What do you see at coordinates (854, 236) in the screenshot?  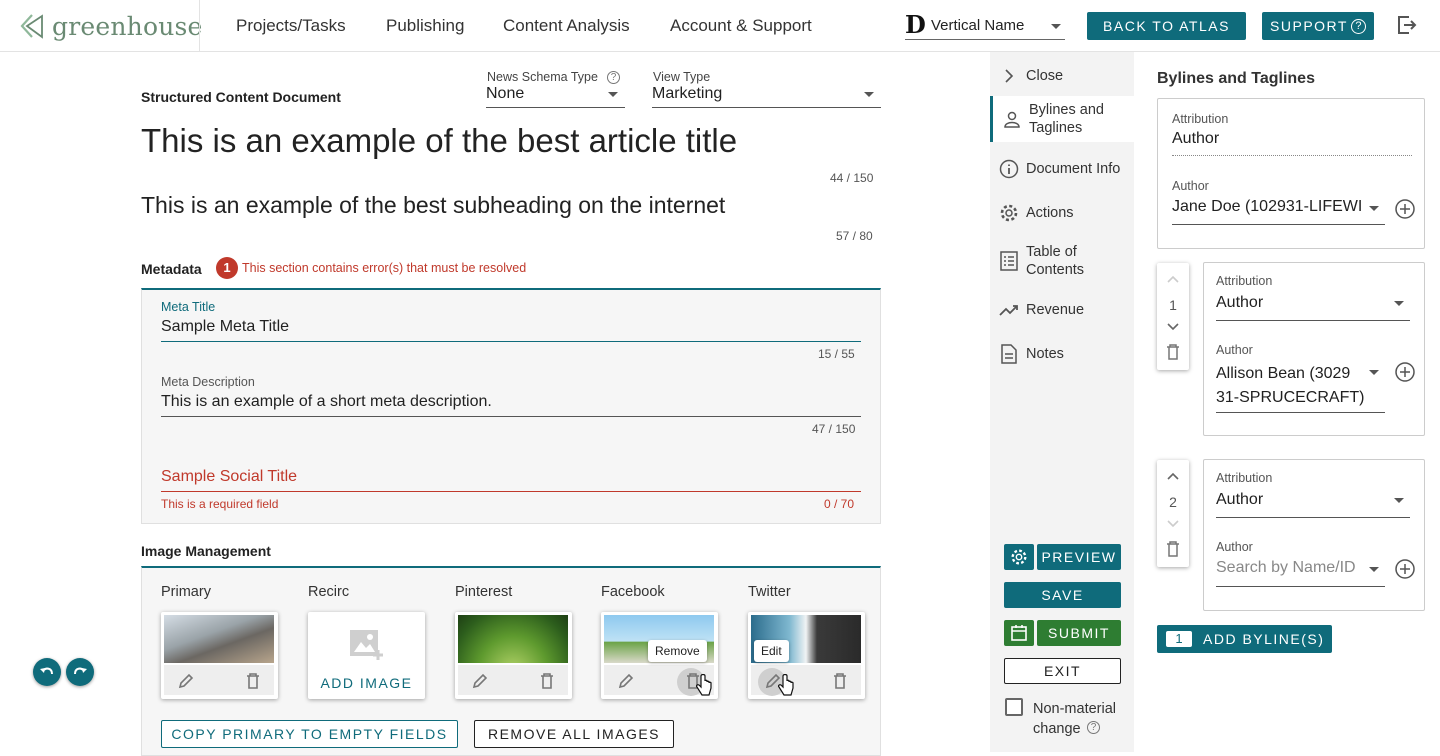 I see `subheading-char-count: 57 / 80` at bounding box center [854, 236].